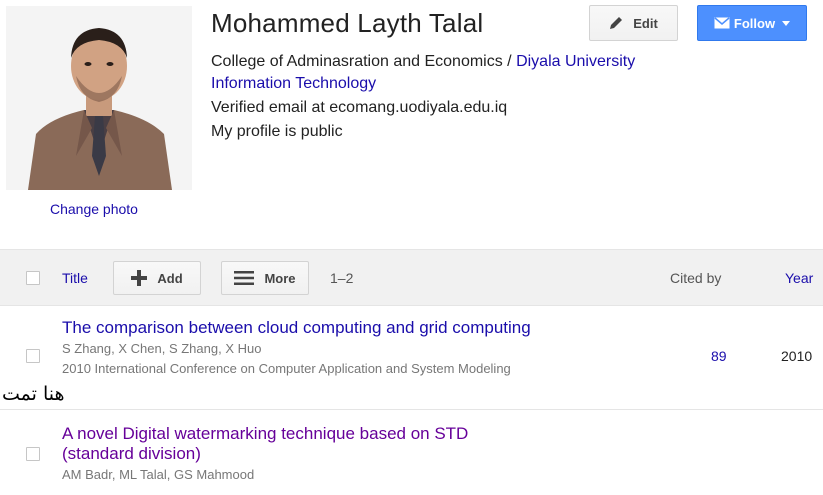  Describe the element at coordinates (616, 23) in the screenshot. I see `pencil-icon` at that location.